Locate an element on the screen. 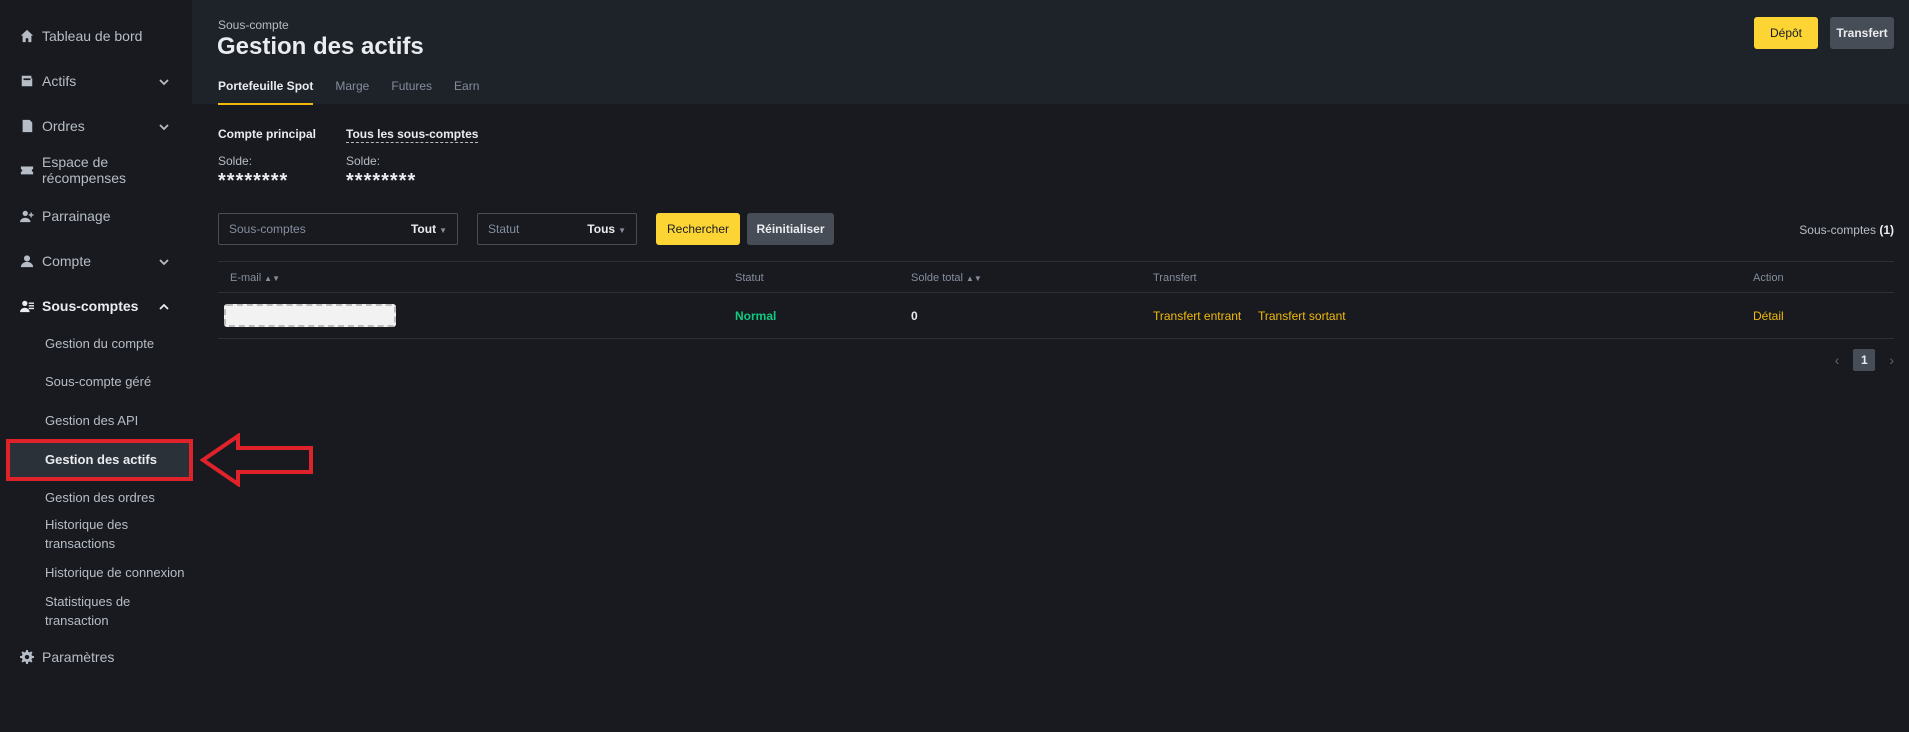 The image size is (1909, 732). sidebar-item-label: Ordres is located at coordinates (63, 126).